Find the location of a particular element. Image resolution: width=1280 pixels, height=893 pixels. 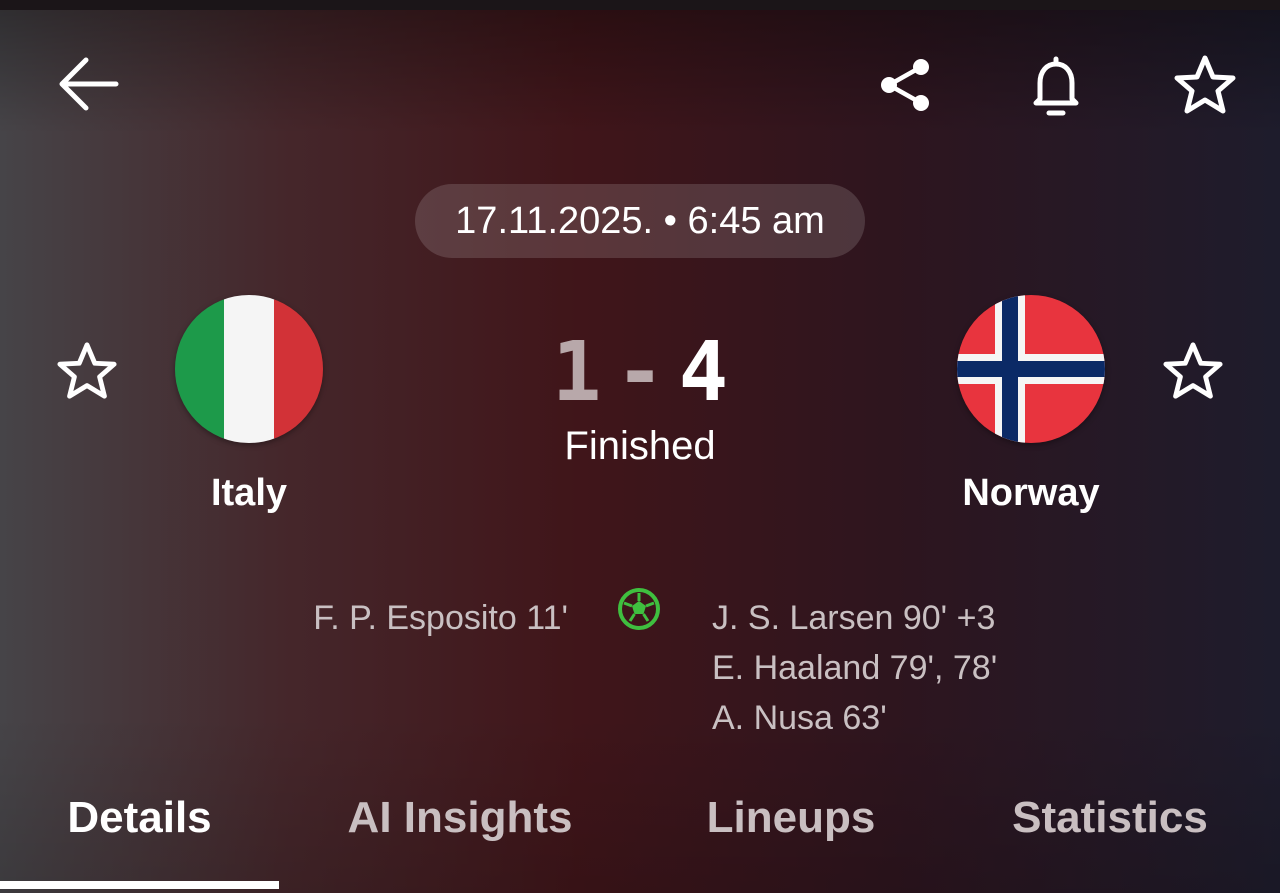

home-team-name: Italy is located at coordinates (249, 493).